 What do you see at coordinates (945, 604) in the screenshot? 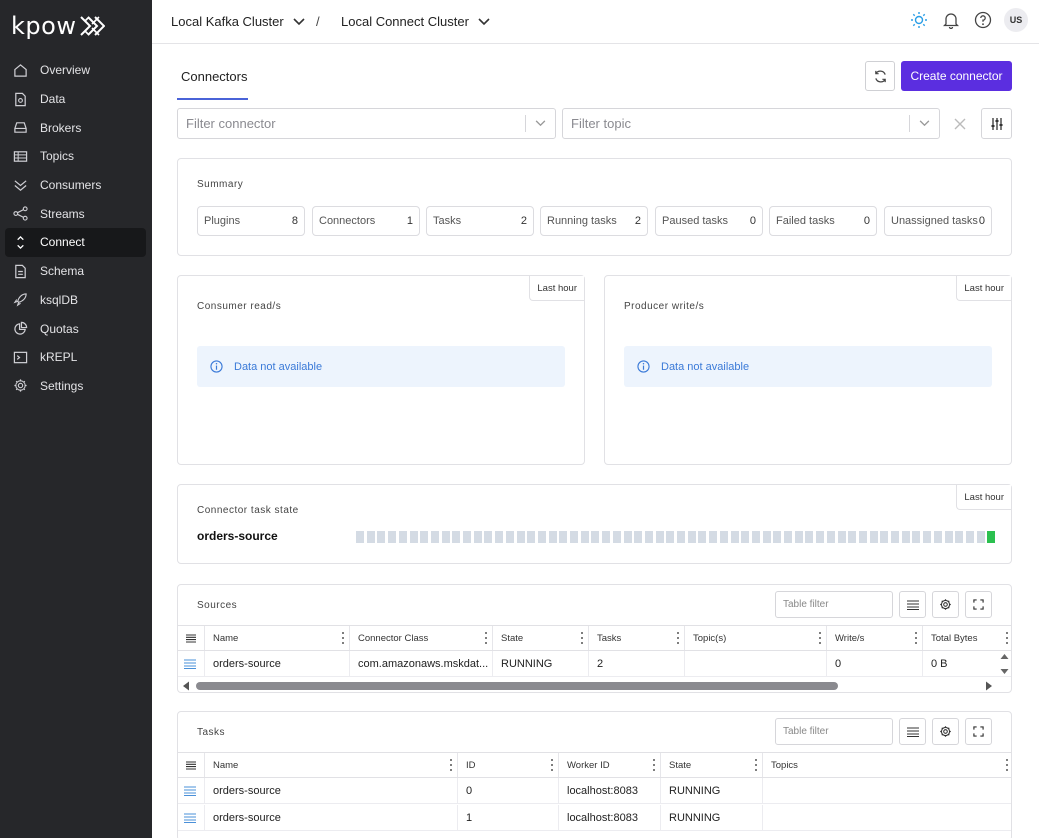
I see `table-settings-button` at bounding box center [945, 604].